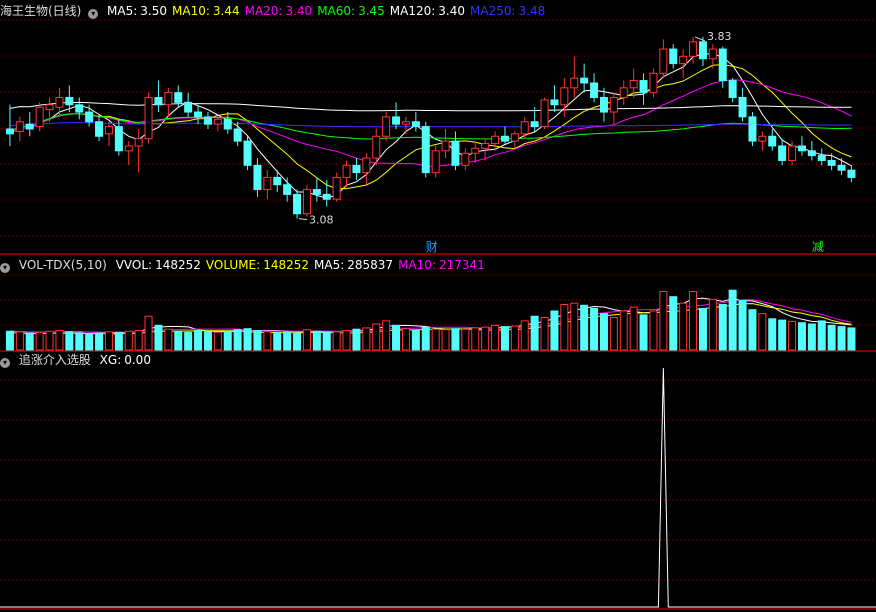  What do you see at coordinates (432, 247) in the screenshot?
I see `event-marker-finance: 财` at bounding box center [432, 247].